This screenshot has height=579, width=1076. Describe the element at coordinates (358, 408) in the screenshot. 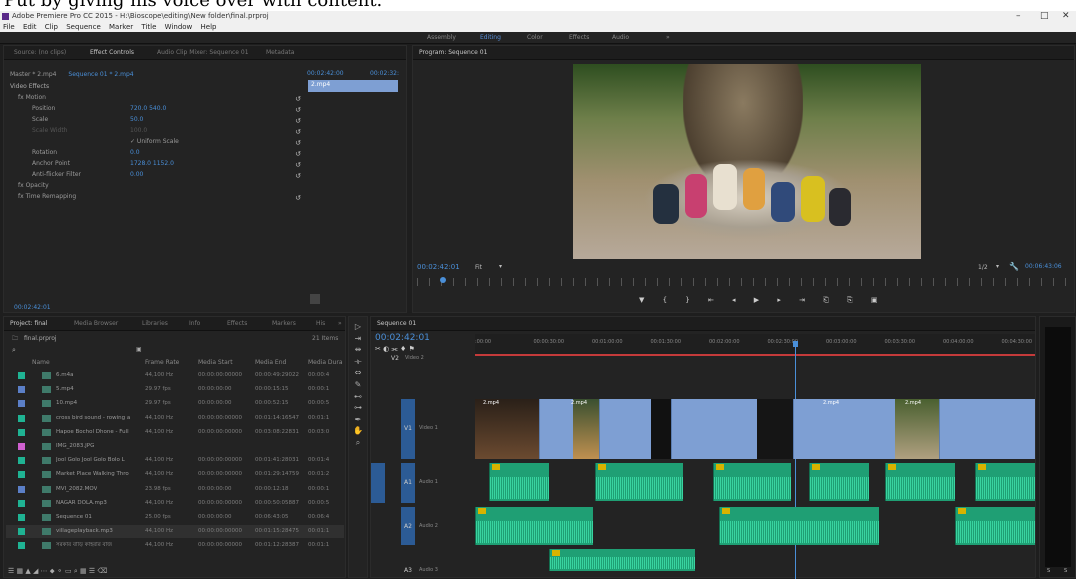

I see `slide-tool-icon: ⊶` at that location.